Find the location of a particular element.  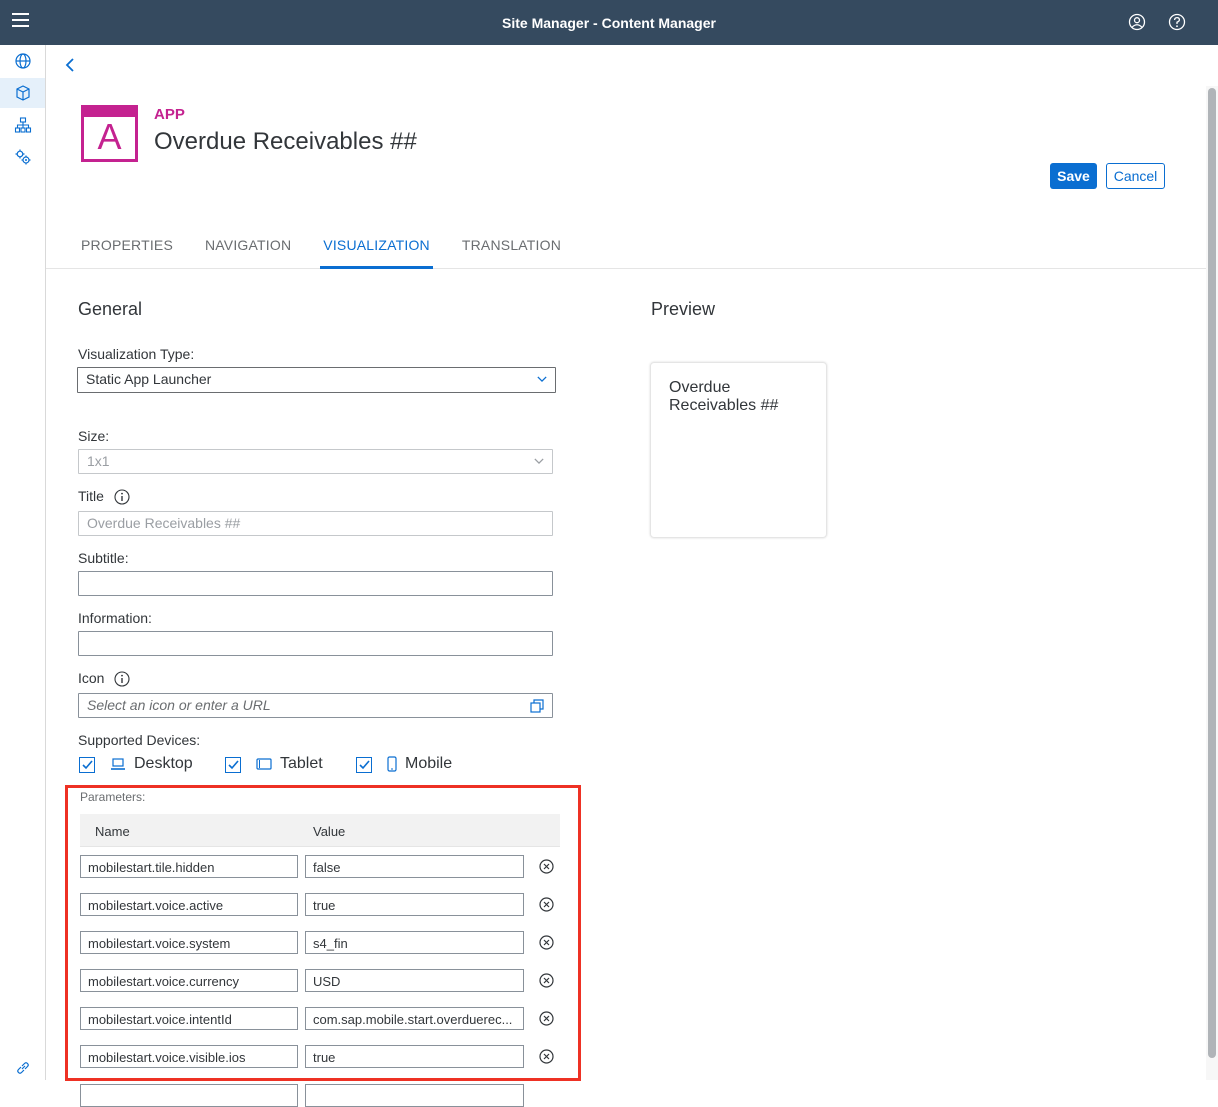

shell-bar: Site Manager - Content Manager is located at coordinates (609, 22).